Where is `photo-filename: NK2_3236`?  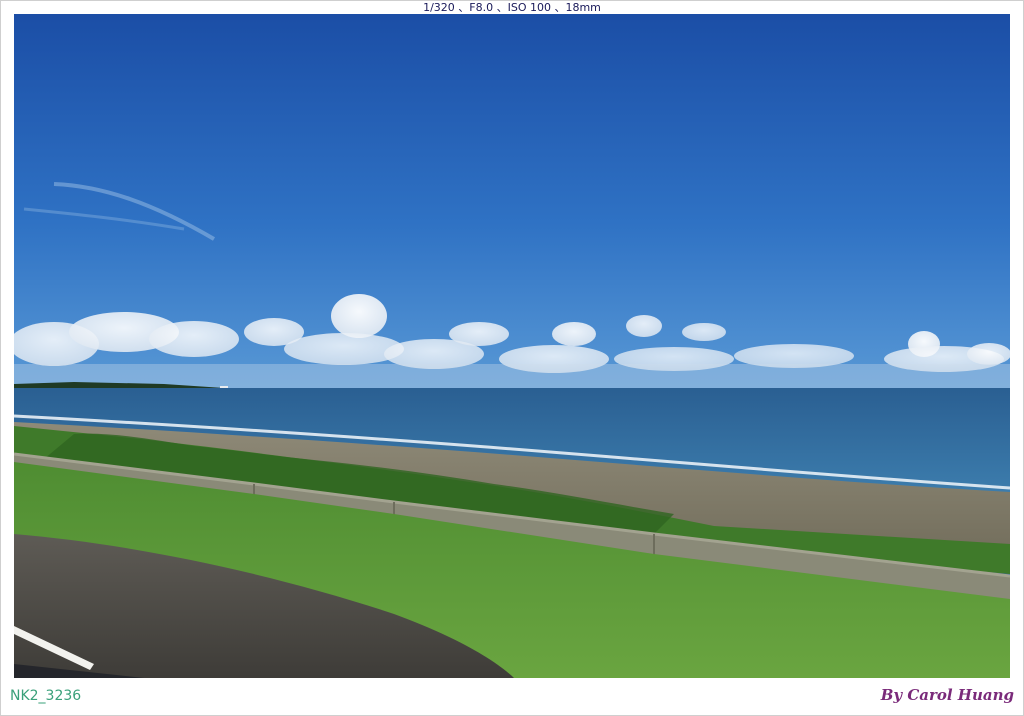
photo-filename: NK2_3236 is located at coordinates (46, 696).